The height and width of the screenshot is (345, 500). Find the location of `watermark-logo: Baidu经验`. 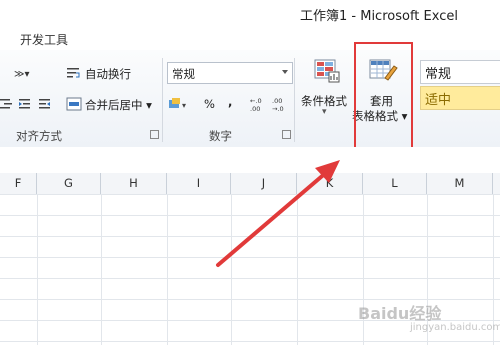

watermark-logo: Baidu经验 is located at coordinates (400, 313).